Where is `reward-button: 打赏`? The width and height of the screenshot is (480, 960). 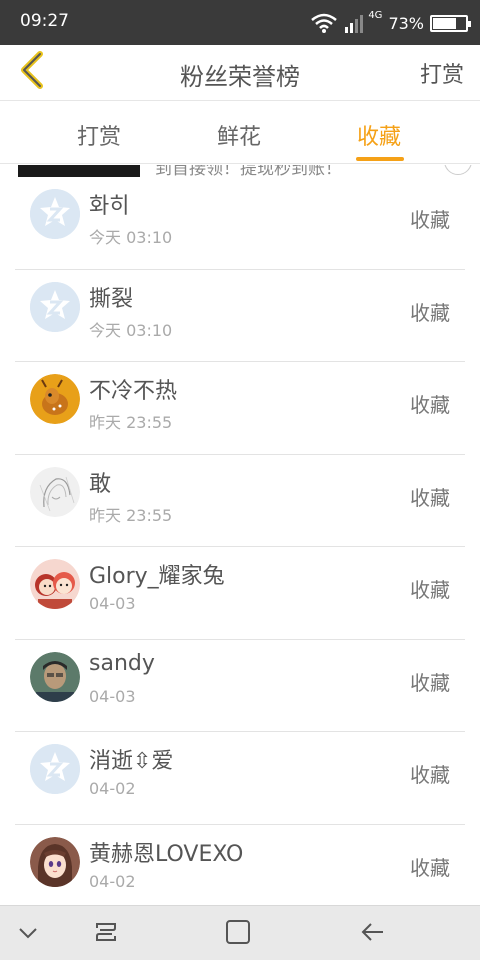
reward-button: 打赏 is located at coordinates (442, 73).